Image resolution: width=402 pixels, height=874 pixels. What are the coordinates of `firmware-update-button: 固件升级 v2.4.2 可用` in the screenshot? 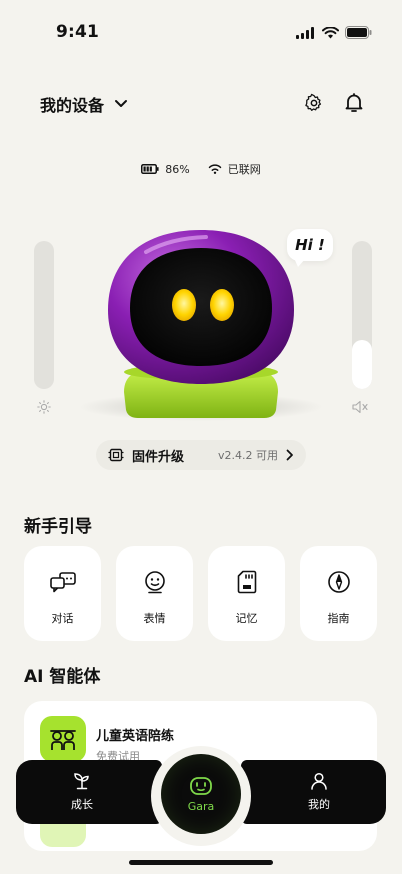 It's located at (201, 455).